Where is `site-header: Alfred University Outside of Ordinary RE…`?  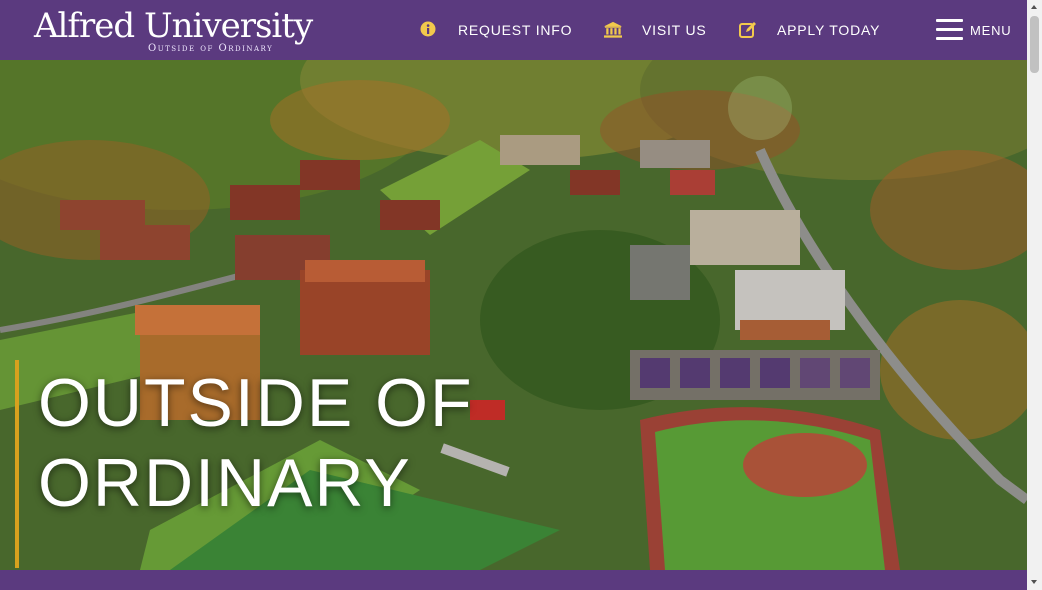
site-header: Alfred University Outside of Ordinary RE… is located at coordinates (513, 30).